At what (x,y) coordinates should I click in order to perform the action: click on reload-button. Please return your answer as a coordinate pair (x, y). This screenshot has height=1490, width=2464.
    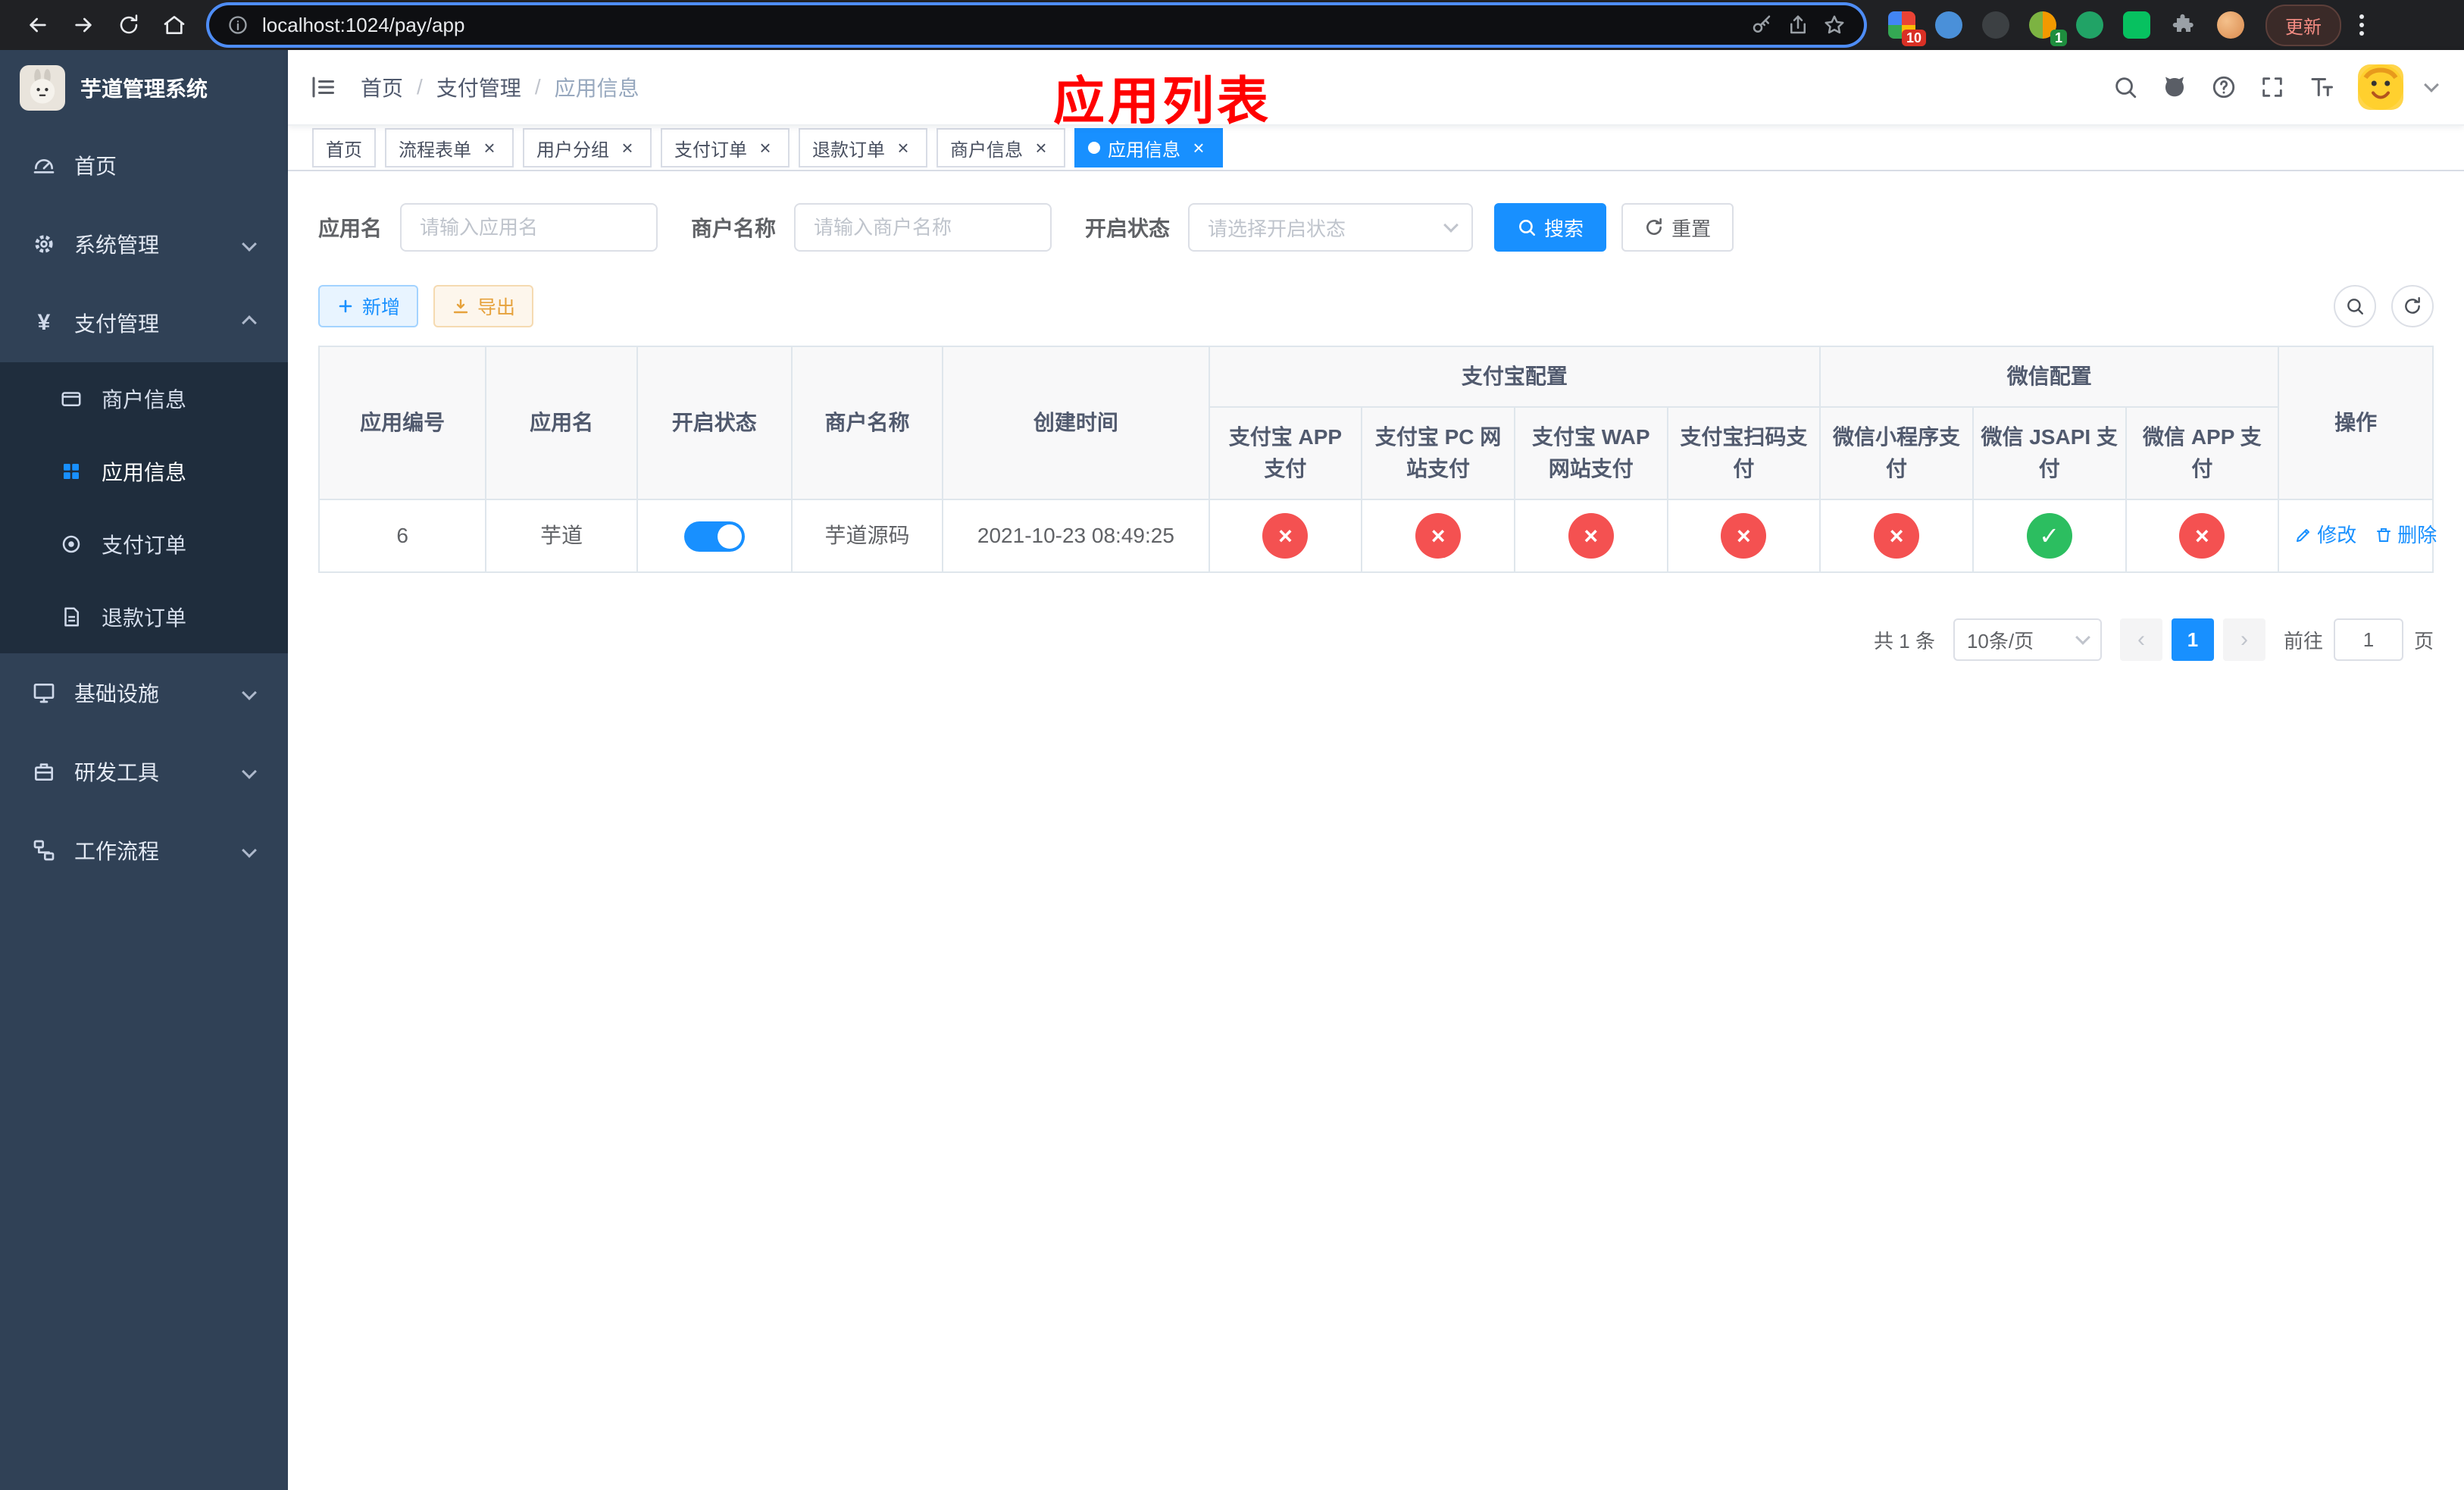
    Looking at the image, I should click on (129, 25).